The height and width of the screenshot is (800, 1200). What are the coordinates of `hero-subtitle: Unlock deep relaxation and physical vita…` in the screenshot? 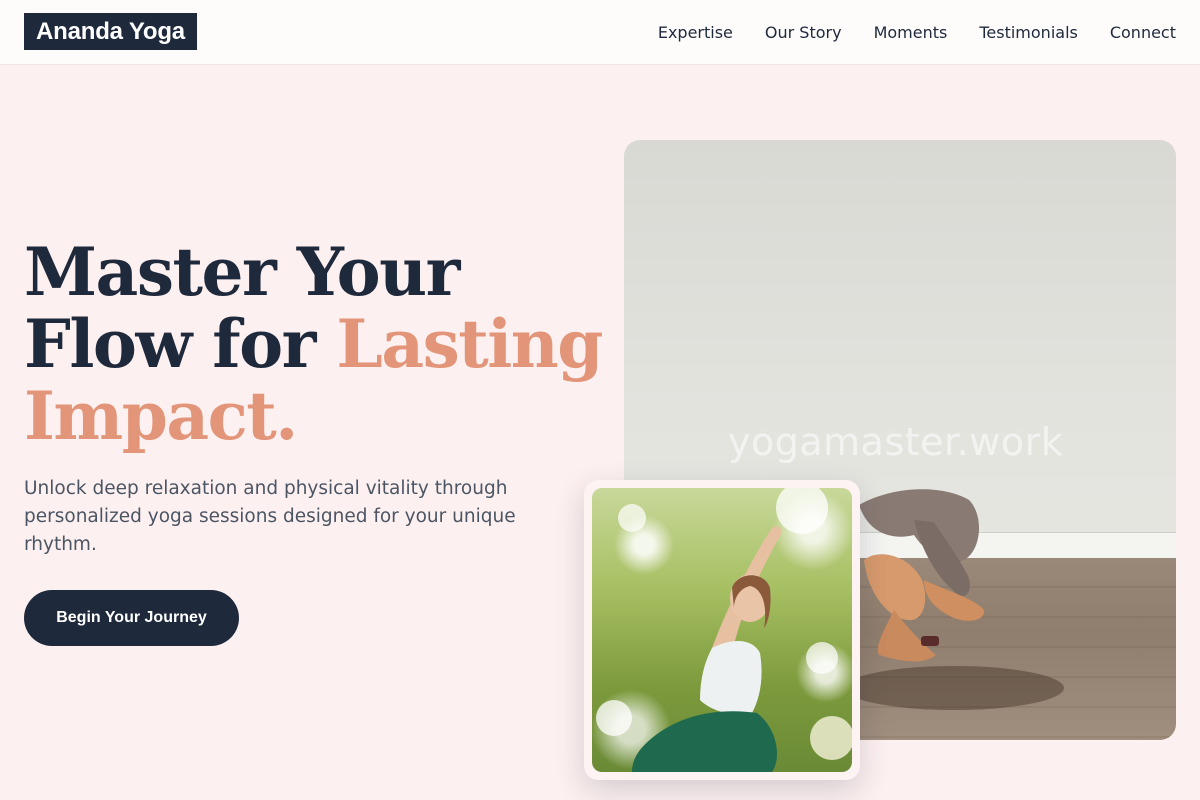 It's located at (270, 516).